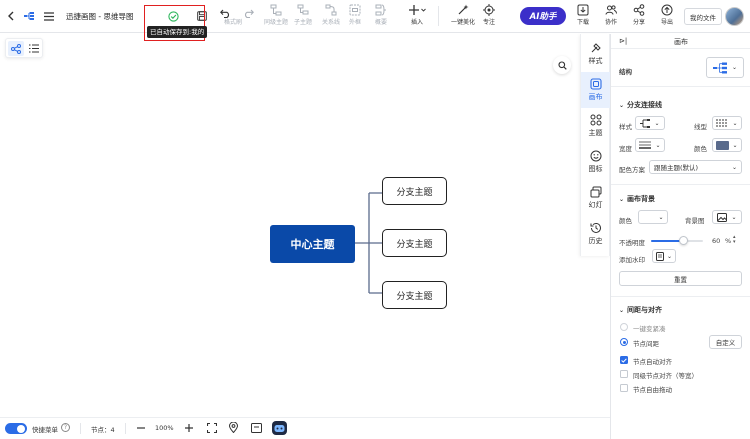 This screenshot has height=439, width=750. I want to click on user-avatar, so click(734, 16).